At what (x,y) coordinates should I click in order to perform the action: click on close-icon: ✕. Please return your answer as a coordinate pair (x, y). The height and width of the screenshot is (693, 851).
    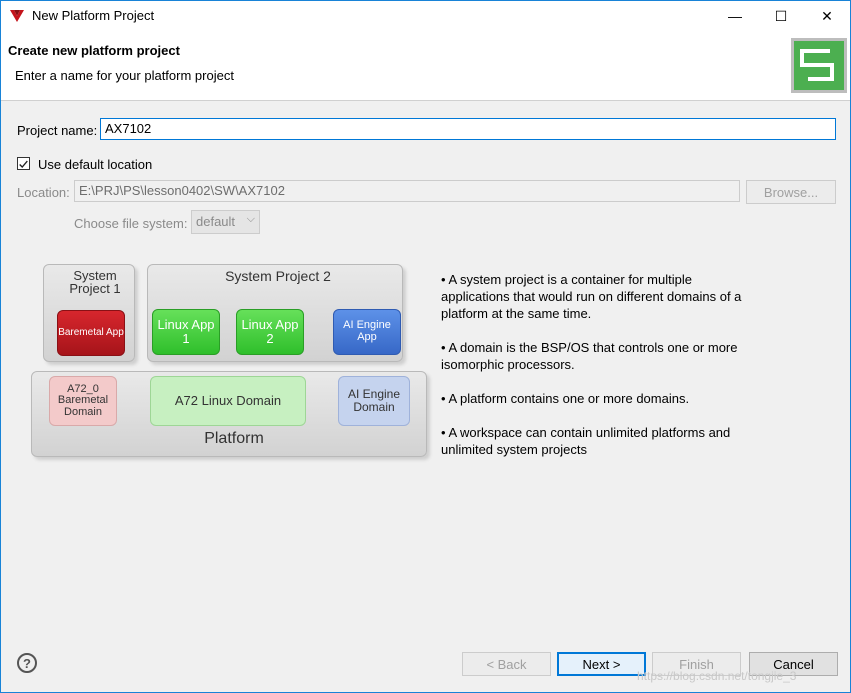
    Looking at the image, I should click on (827, 15).